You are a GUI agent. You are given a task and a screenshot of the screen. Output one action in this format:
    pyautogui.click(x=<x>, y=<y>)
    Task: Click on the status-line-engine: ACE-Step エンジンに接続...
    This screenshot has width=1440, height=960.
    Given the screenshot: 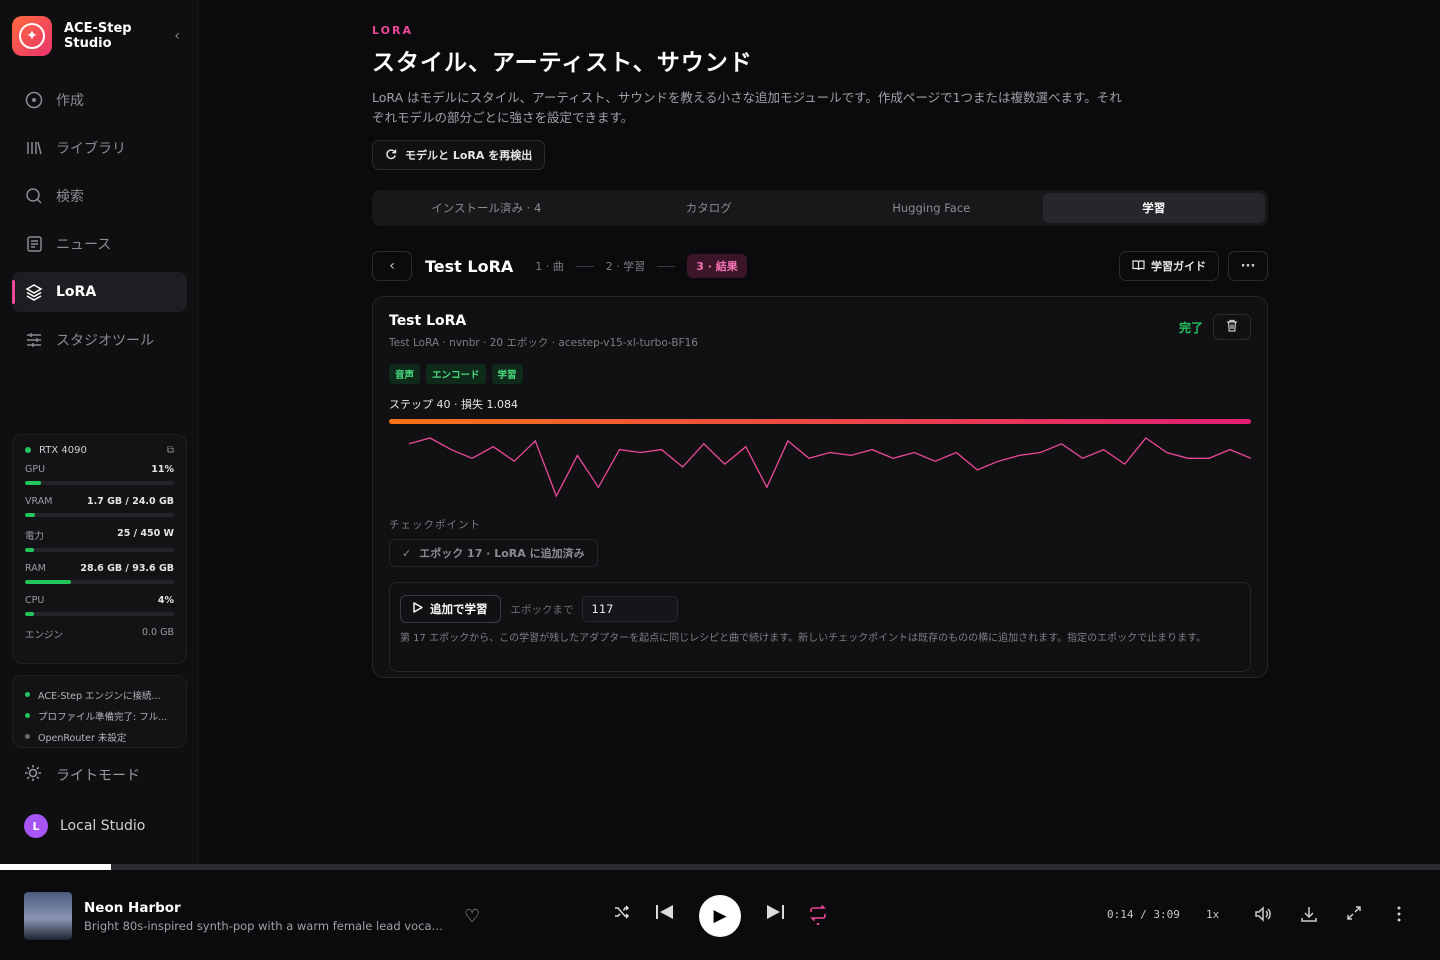 What is the action you would take?
    pyautogui.click(x=99, y=694)
    